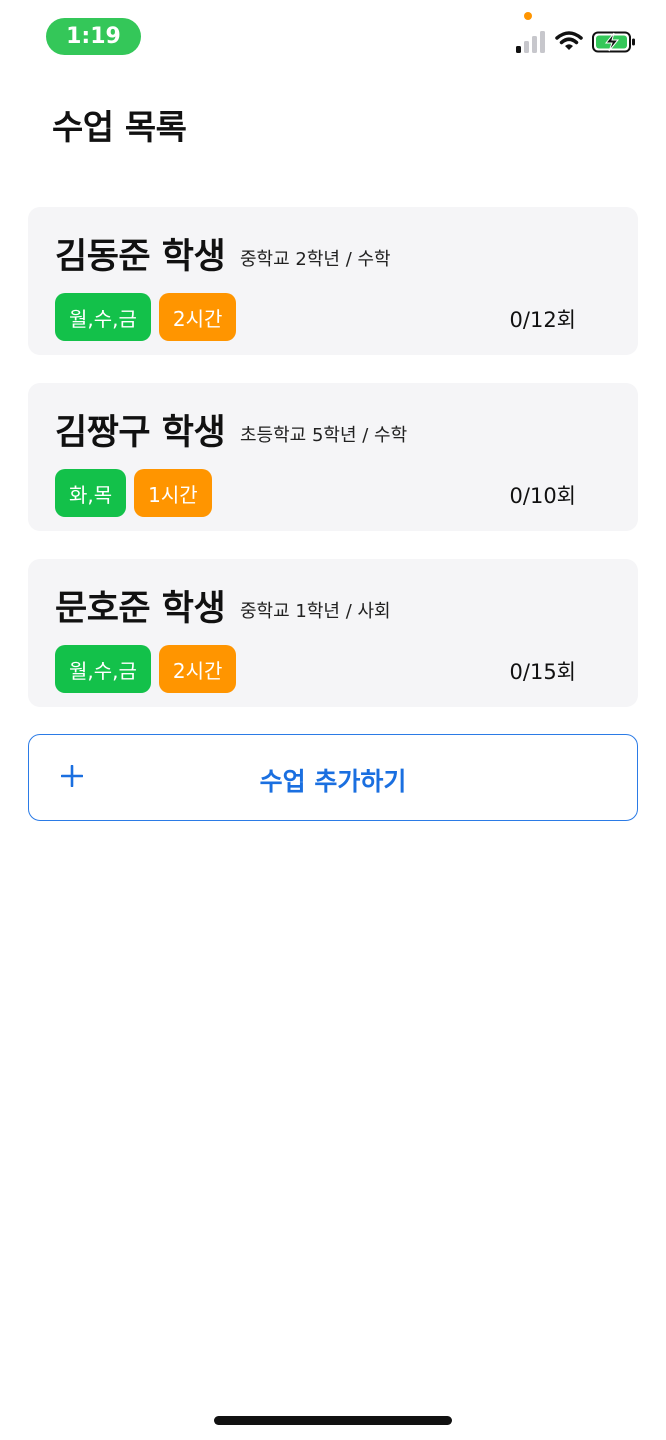 The width and height of the screenshot is (666, 1440). What do you see at coordinates (140, 257) in the screenshot?
I see `student-name: 김동준 학생` at bounding box center [140, 257].